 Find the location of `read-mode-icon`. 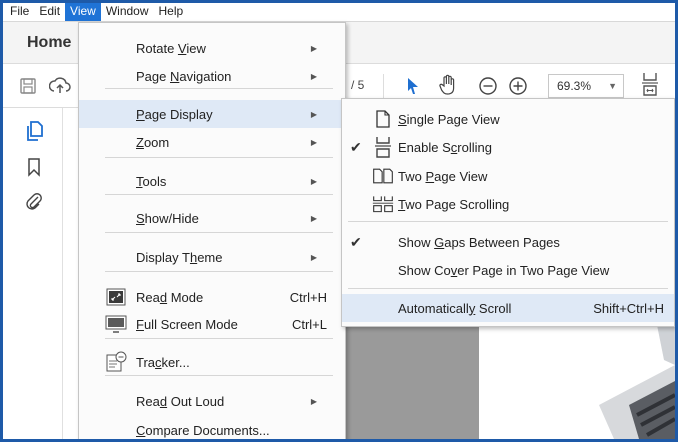

read-mode-icon is located at coordinates (116, 297).